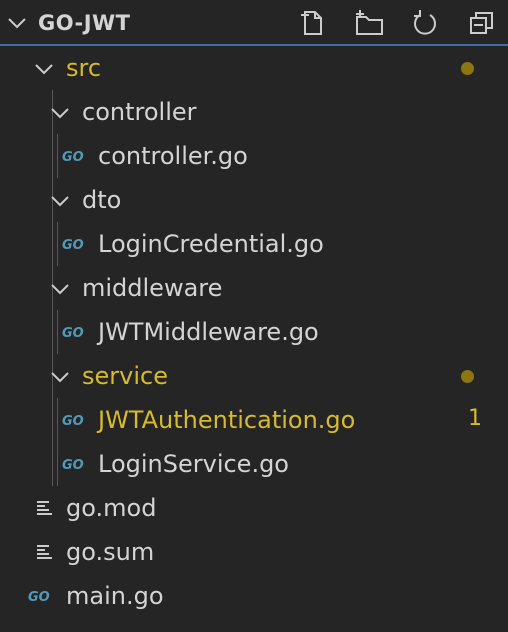 The height and width of the screenshot is (632, 508). I want to click on tree-file-jwt-middleware-go: GO JWTMiddleware.go, so click(254, 332).